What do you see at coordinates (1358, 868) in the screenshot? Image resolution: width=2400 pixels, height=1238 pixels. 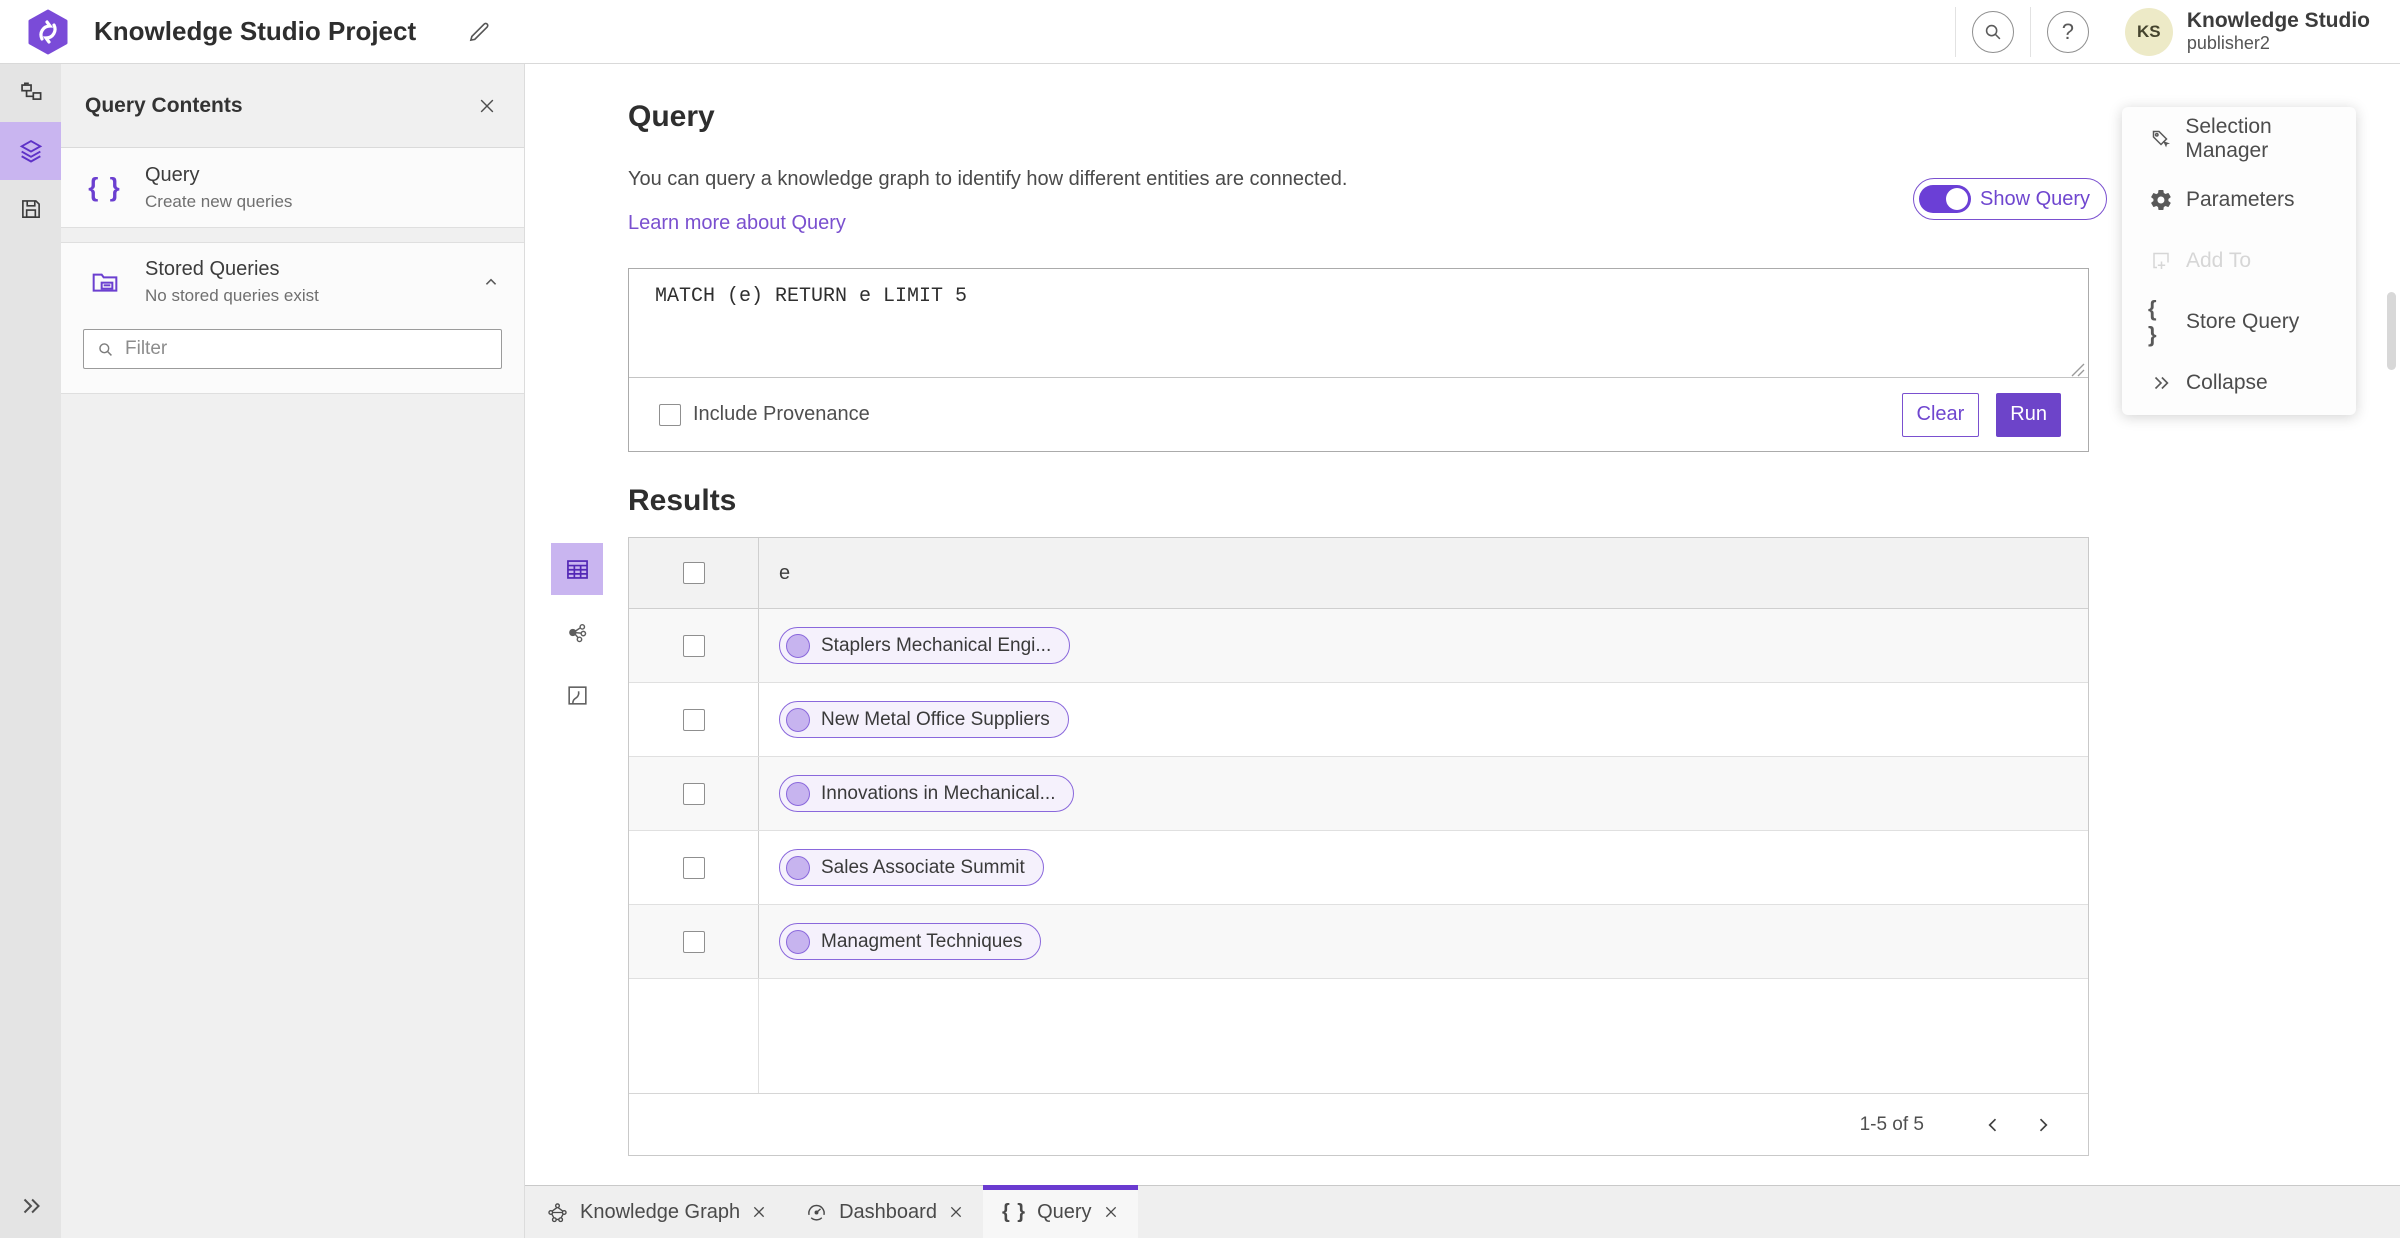 I see `table-row: Sales Associate Summit` at bounding box center [1358, 868].